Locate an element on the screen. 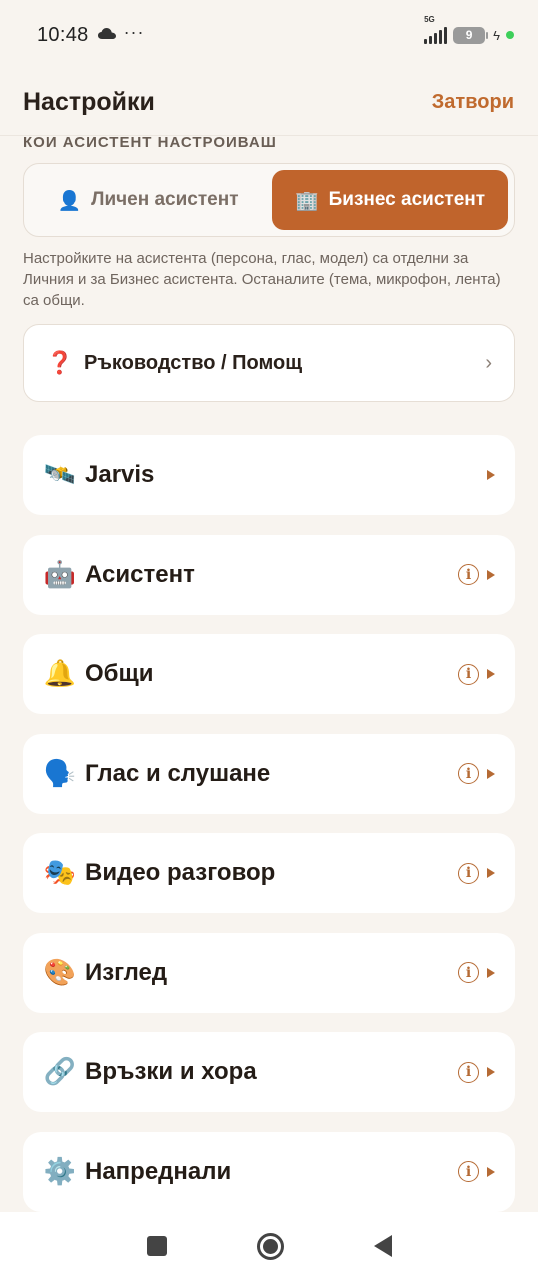 This screenshot has width=538, height=1280. battery-level: 9 is located at coordinates (469, 35).